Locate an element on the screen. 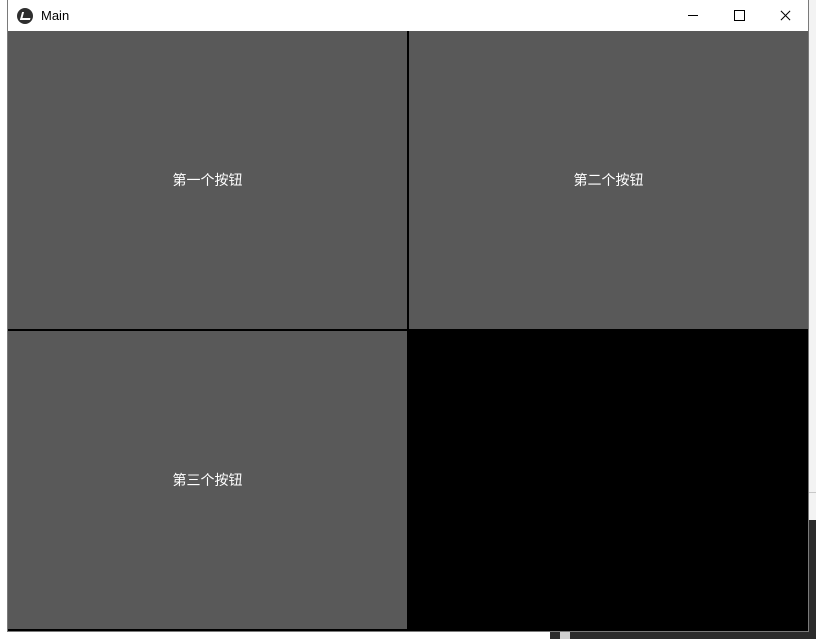 This screenshot has width=816, height=639. background-scrollbar is located at coordinates (565, 634).